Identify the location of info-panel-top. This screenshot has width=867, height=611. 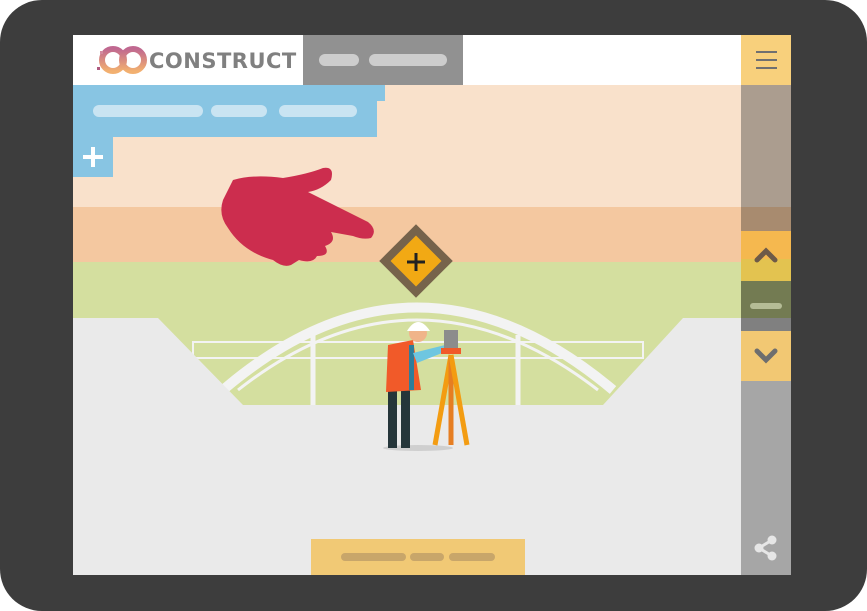
(229, 93).